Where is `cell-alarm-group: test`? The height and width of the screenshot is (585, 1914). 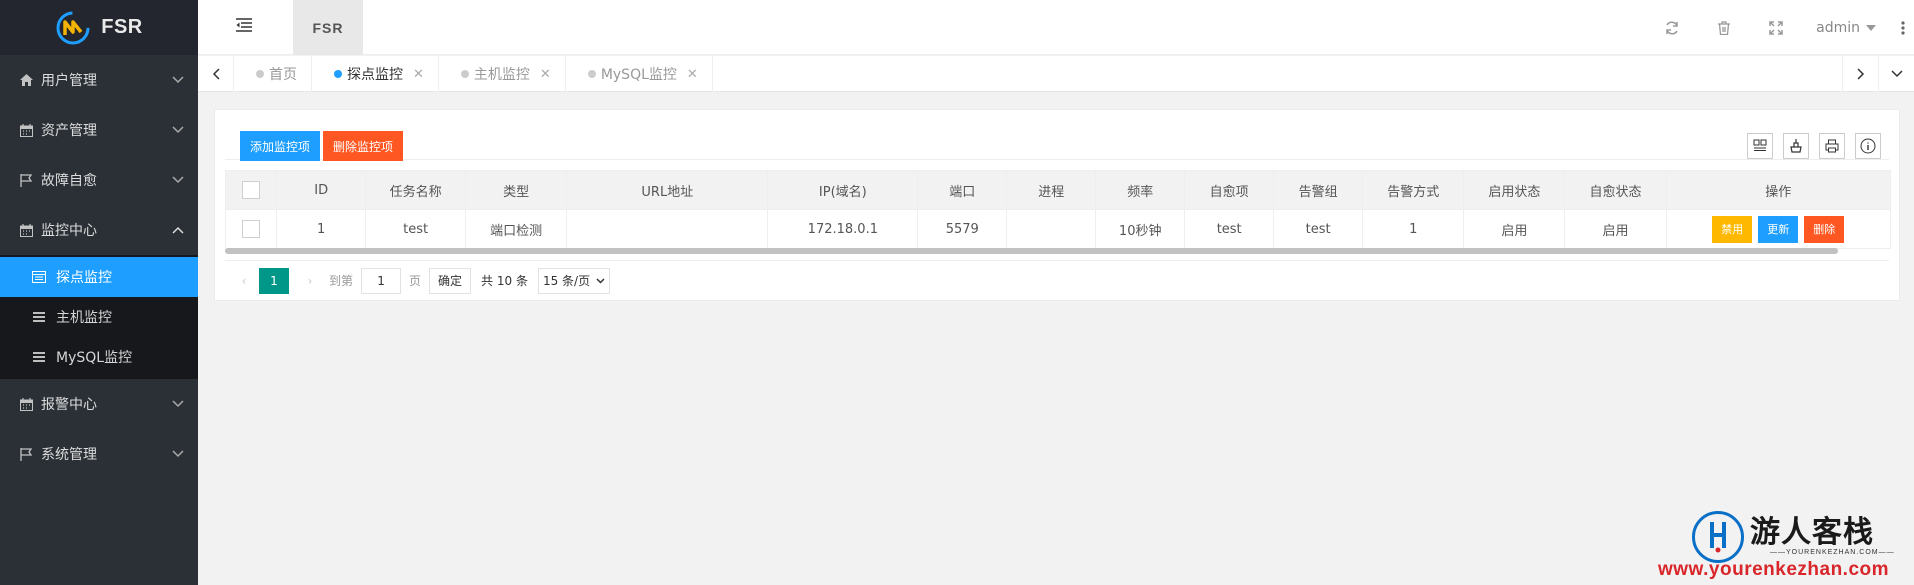 cell-alarm-group: test is located at coordinates (1318, 229).